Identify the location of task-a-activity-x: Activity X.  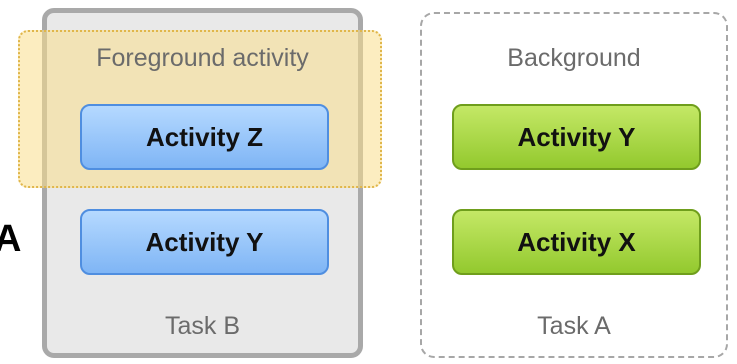
(576, 242).